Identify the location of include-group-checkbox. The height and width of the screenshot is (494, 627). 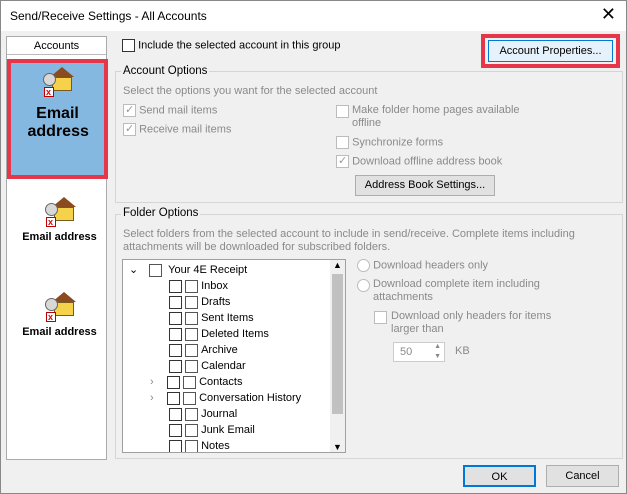
(128, 45).